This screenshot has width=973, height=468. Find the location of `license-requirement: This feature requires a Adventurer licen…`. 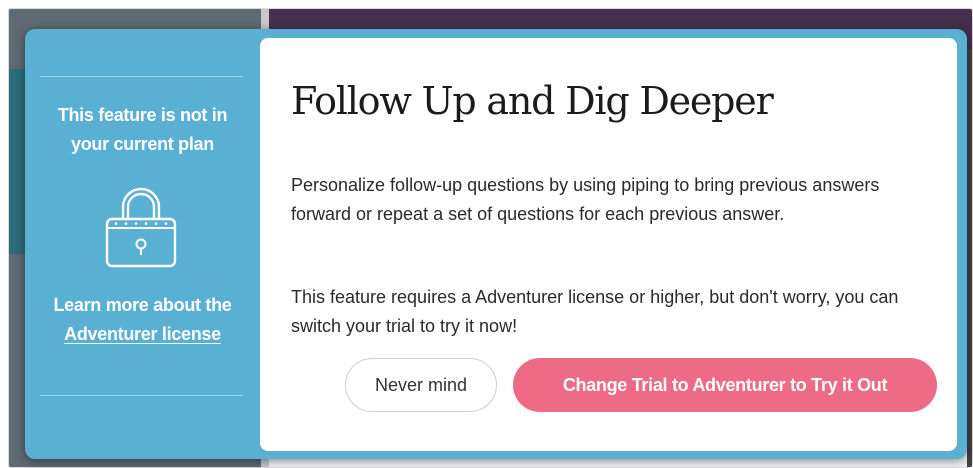

license-requirement: This feature requires a Adventurer licen… is located at coordinates (595, 311).